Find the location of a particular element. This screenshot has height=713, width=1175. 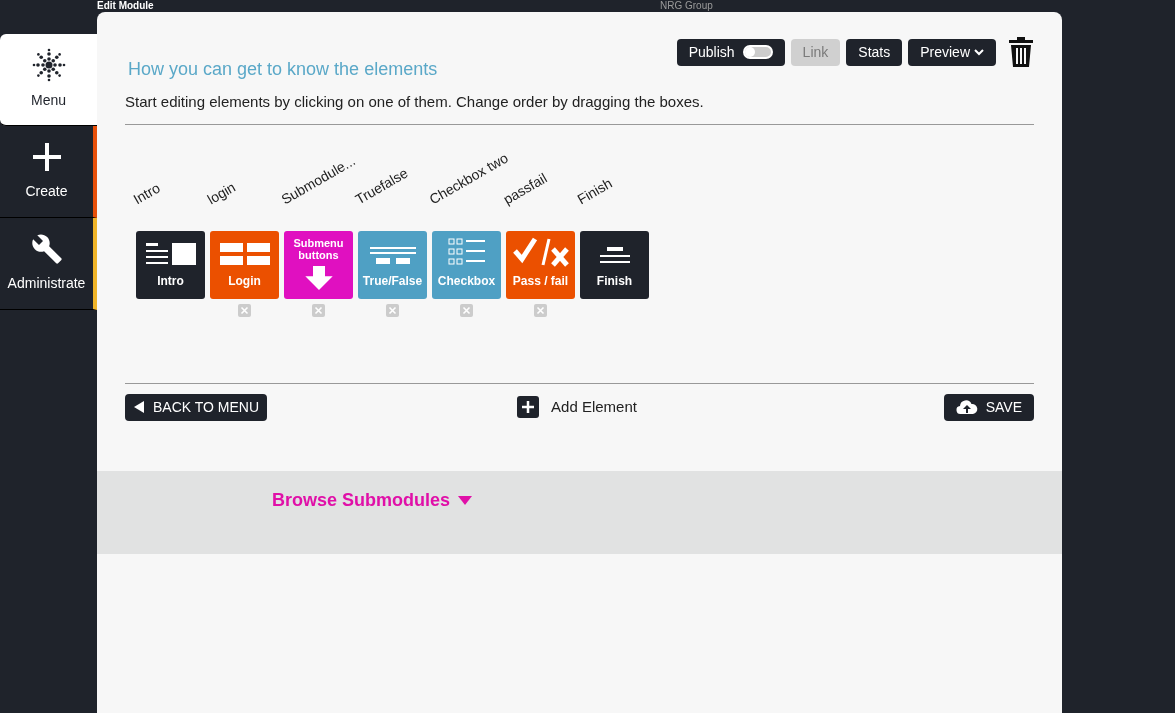

caret-down-icon is located at coordinates (465, 500).